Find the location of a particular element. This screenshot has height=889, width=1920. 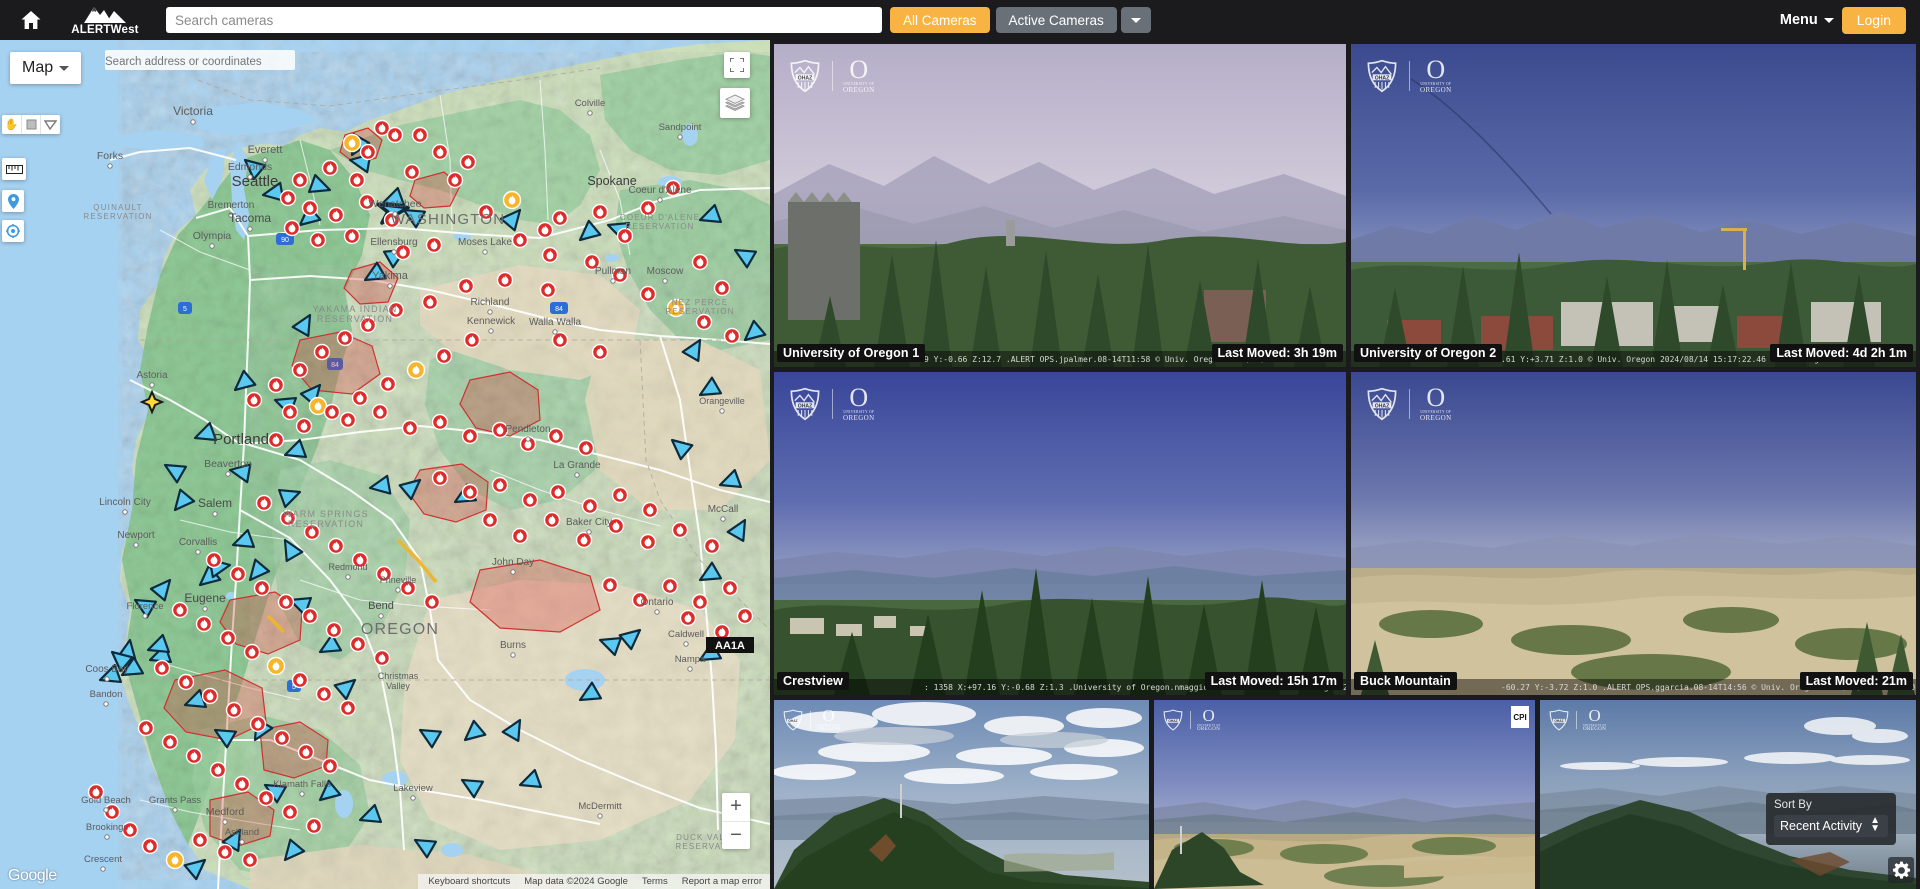

sort-by-select: Recent ActivityNameDistance is located at coordinates (1831, 826).